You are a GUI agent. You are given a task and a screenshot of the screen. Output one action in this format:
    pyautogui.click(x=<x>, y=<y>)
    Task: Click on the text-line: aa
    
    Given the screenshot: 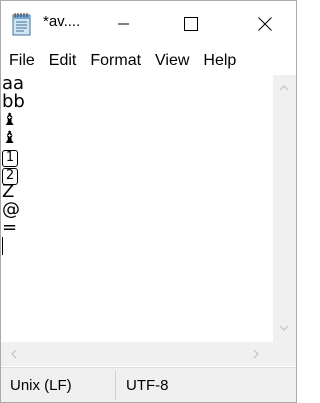 What is the action you would take?
    pyautogui.click(x=13, y=84)
    